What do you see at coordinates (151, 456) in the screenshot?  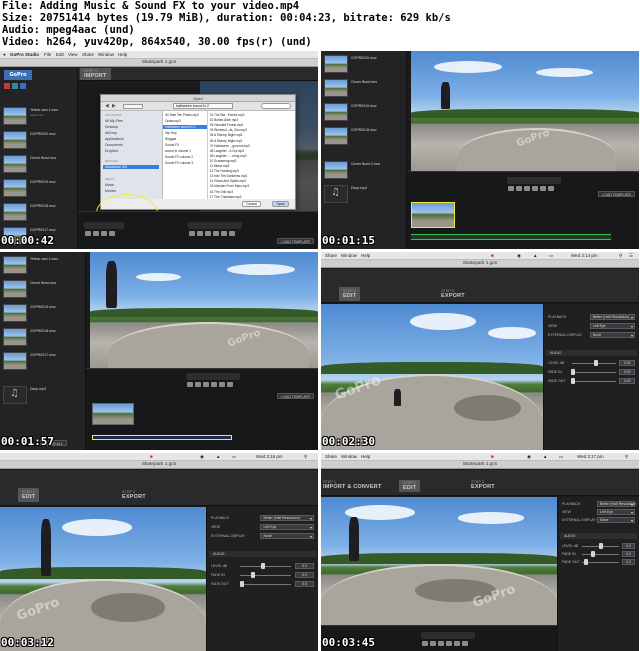 I see `record-icon: ■` at bounding box center [151, 456].